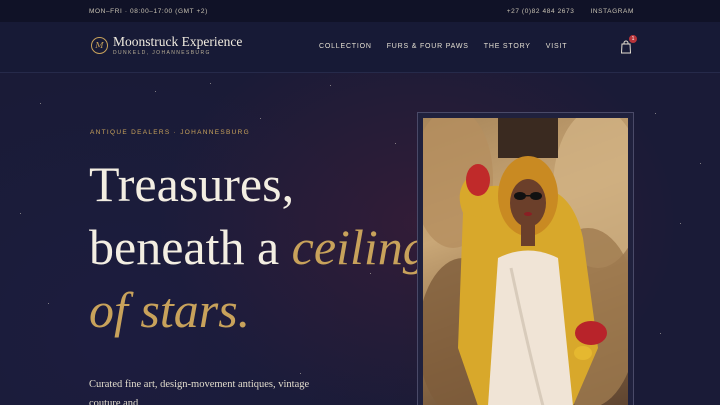 The image size is (720, 405). Describe the element at coordinates (190, 247) in the screenshot. I see `headline-line-2-plain: beneath a` at that location.